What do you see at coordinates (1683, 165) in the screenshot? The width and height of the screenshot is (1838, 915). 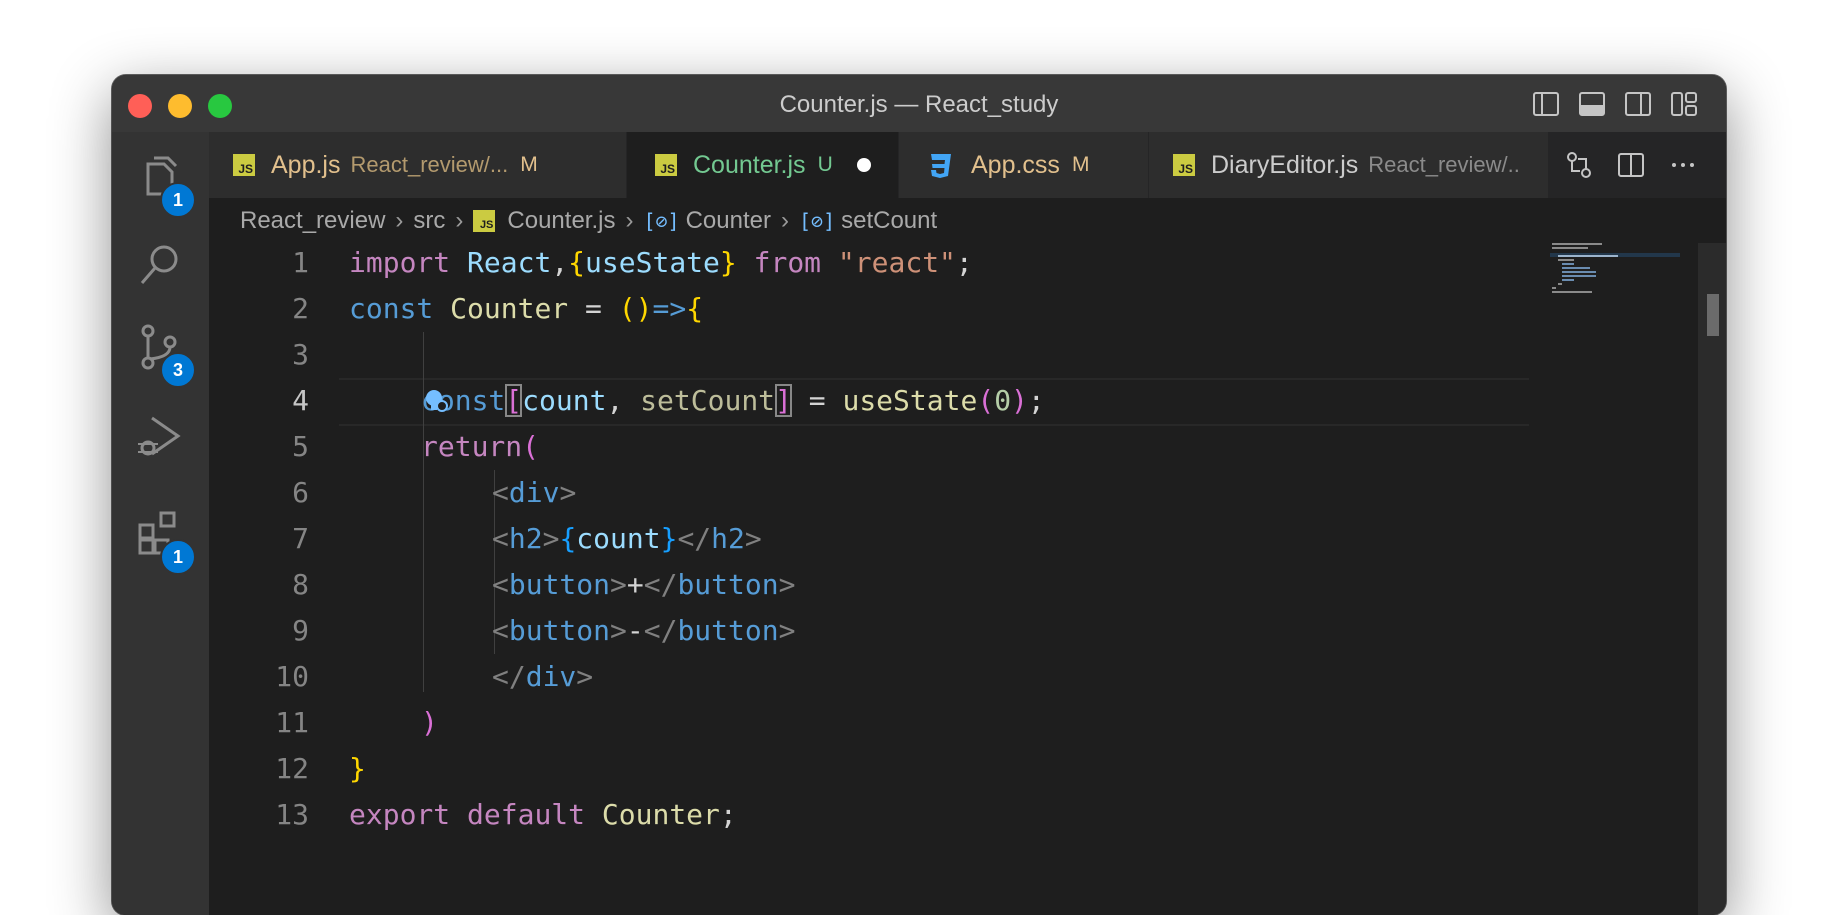 I see `more-actions-icon` at bounding box center [1683, 165].